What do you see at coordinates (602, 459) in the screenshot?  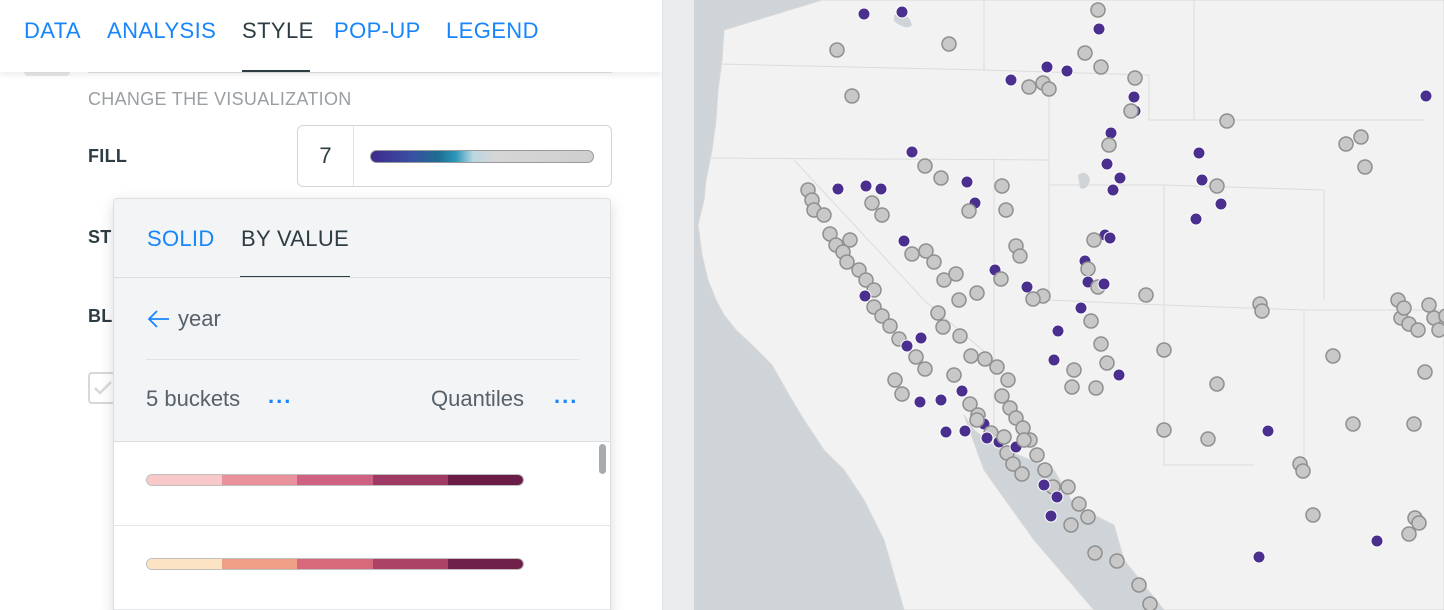 I see `scrollbar-thumb` at bounding box center [602, 459].